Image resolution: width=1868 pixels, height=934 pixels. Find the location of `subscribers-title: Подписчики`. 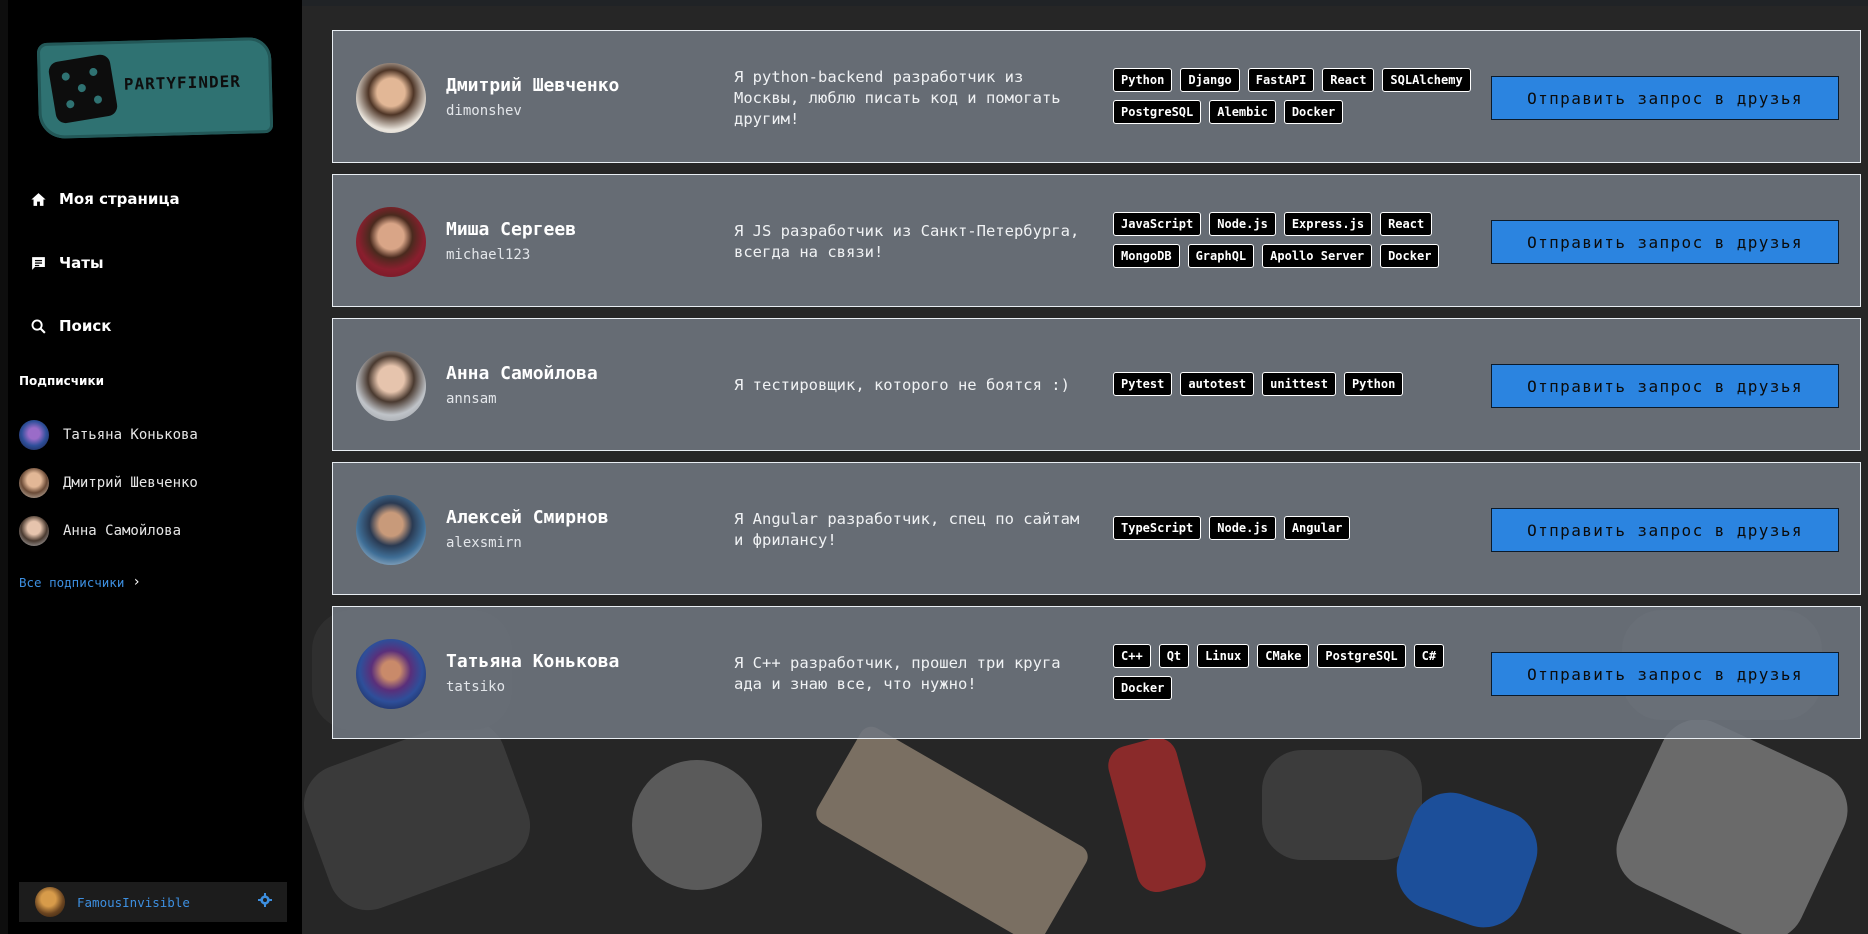

subscribers-title: Подписчики is located at coordinates (61, 381).